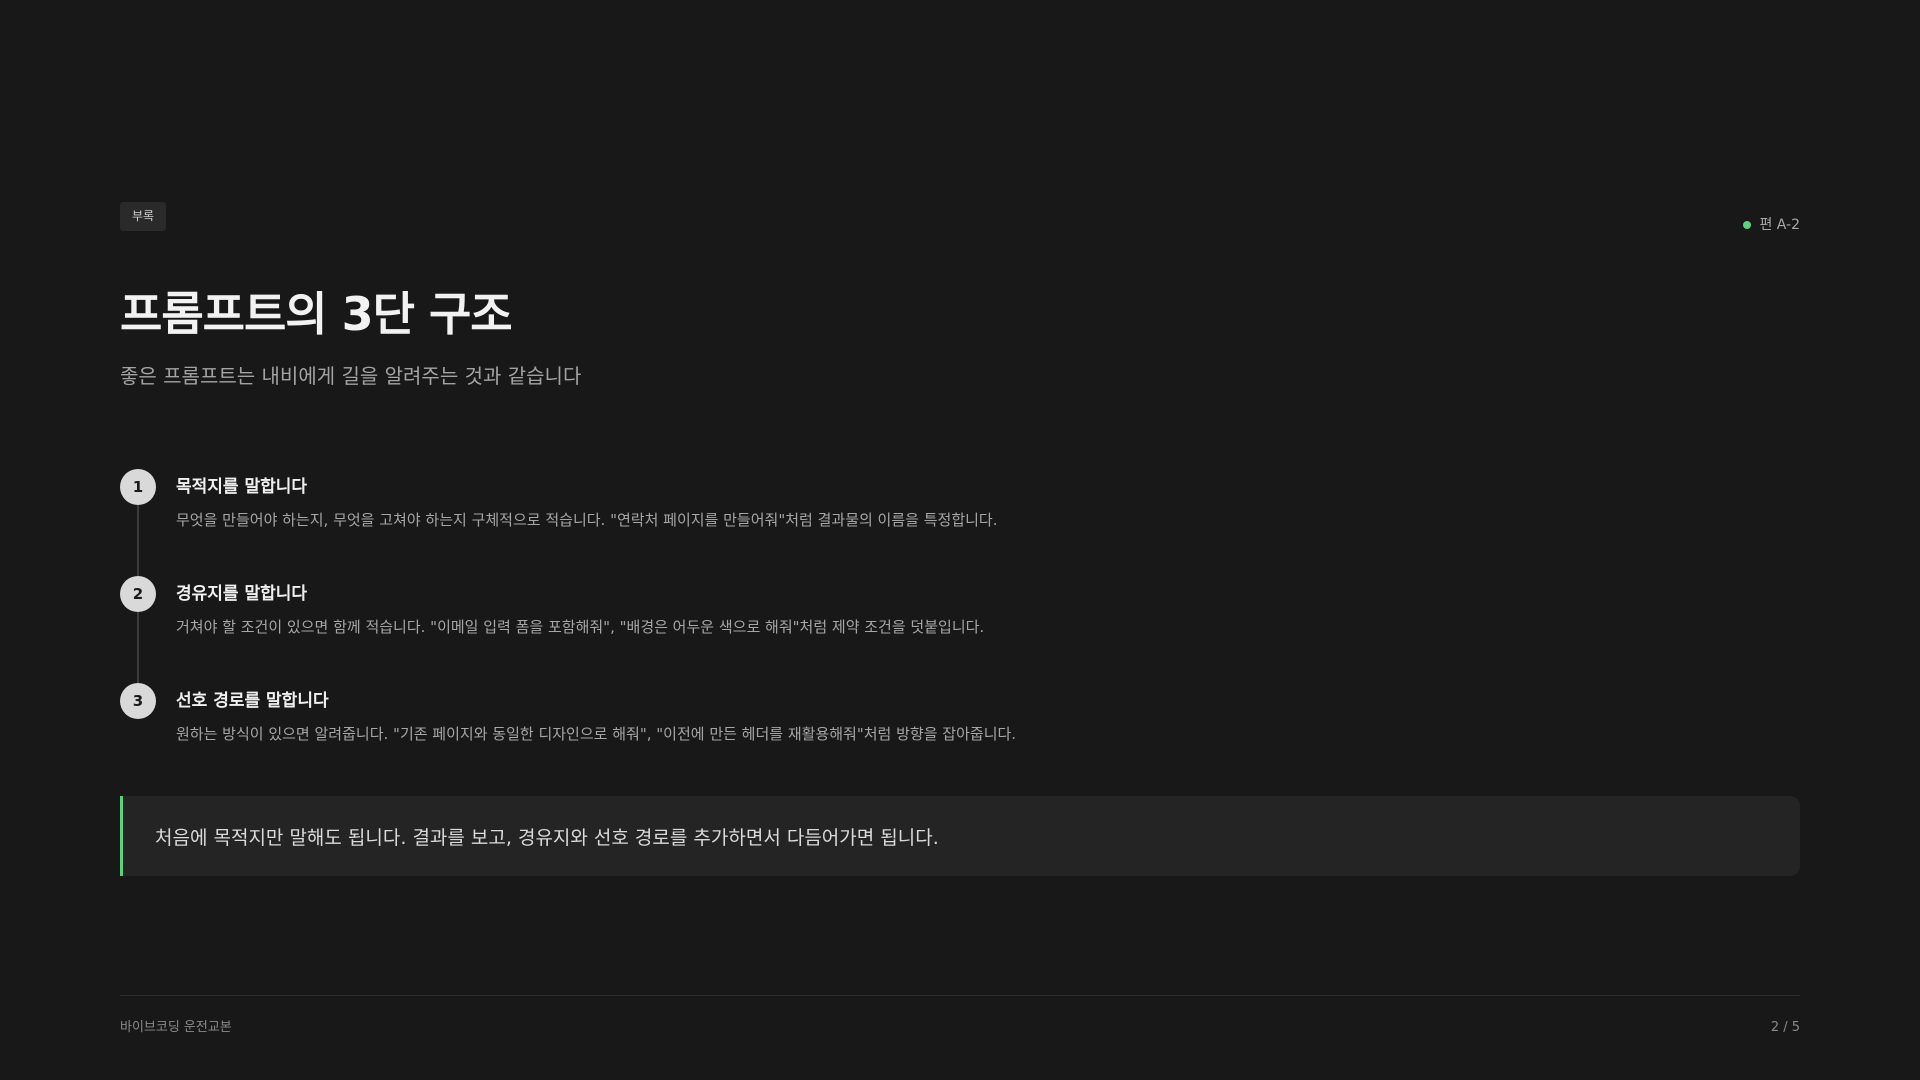 This screenshot has width=1920, height=1080. What do you see at coordinates (1779, 225) in the screenshot?
I see `episode-label: 편 A-2` at bounding box center [1779, 225].